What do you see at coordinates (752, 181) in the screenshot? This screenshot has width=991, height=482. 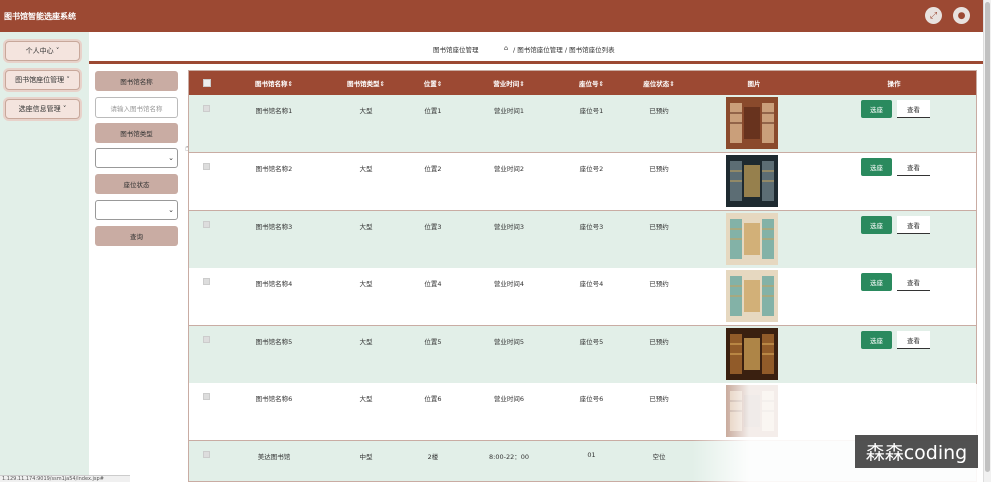 I see `library-dark-image` at bounding box center [752, 181].